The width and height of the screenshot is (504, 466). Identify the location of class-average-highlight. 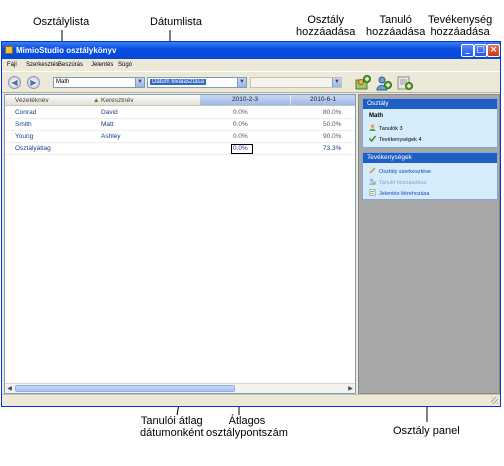
(242, 149).